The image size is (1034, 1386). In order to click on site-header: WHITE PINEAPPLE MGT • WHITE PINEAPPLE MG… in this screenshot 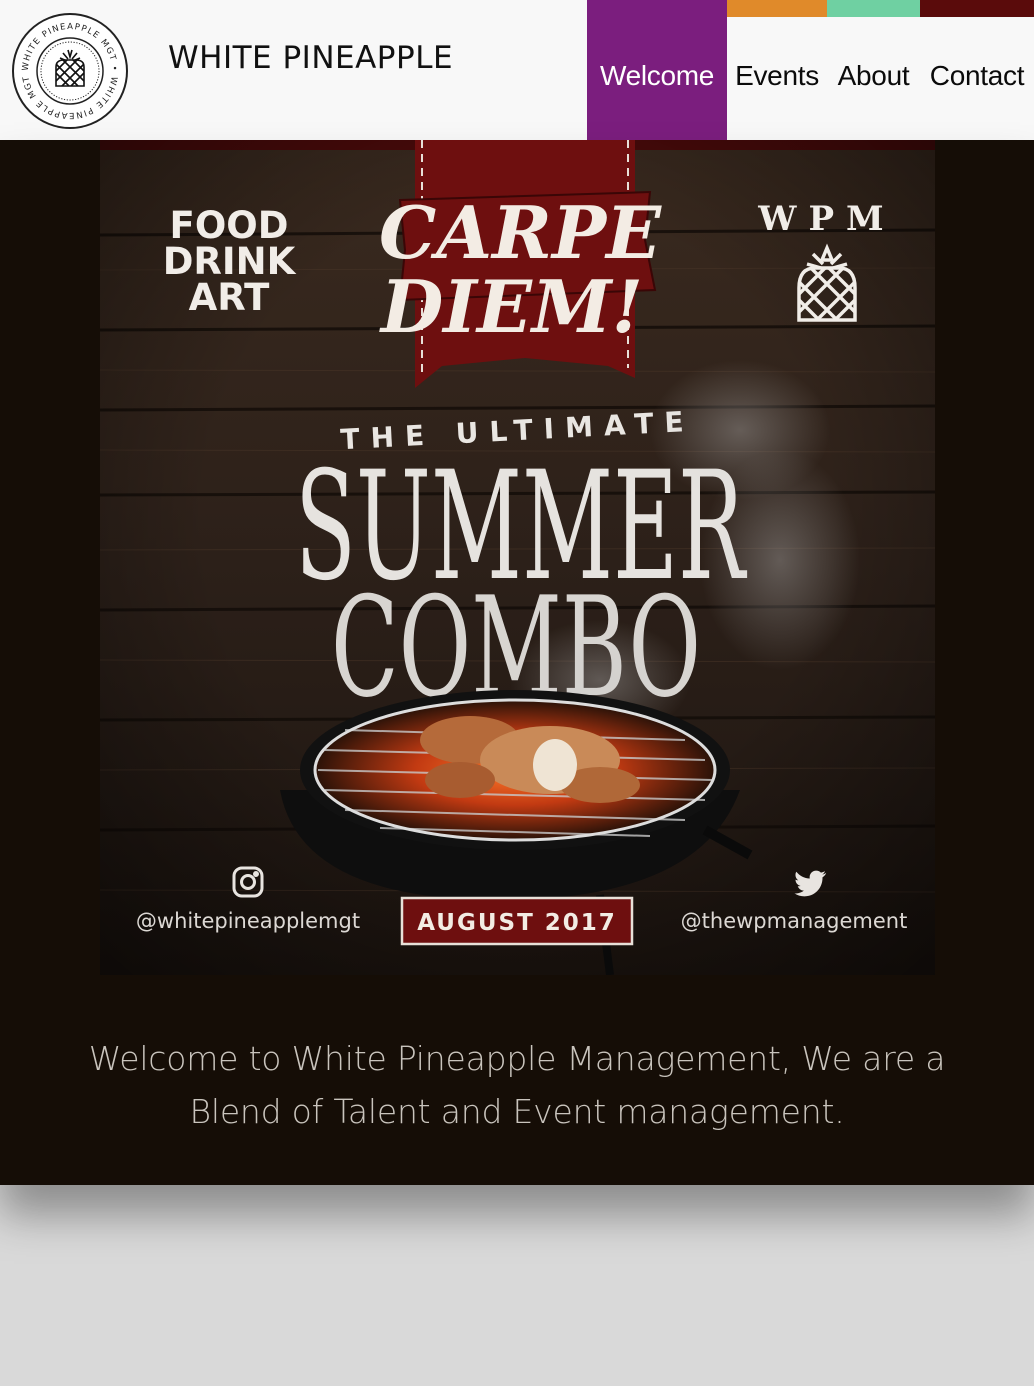, I will do `click(517, 70)`.